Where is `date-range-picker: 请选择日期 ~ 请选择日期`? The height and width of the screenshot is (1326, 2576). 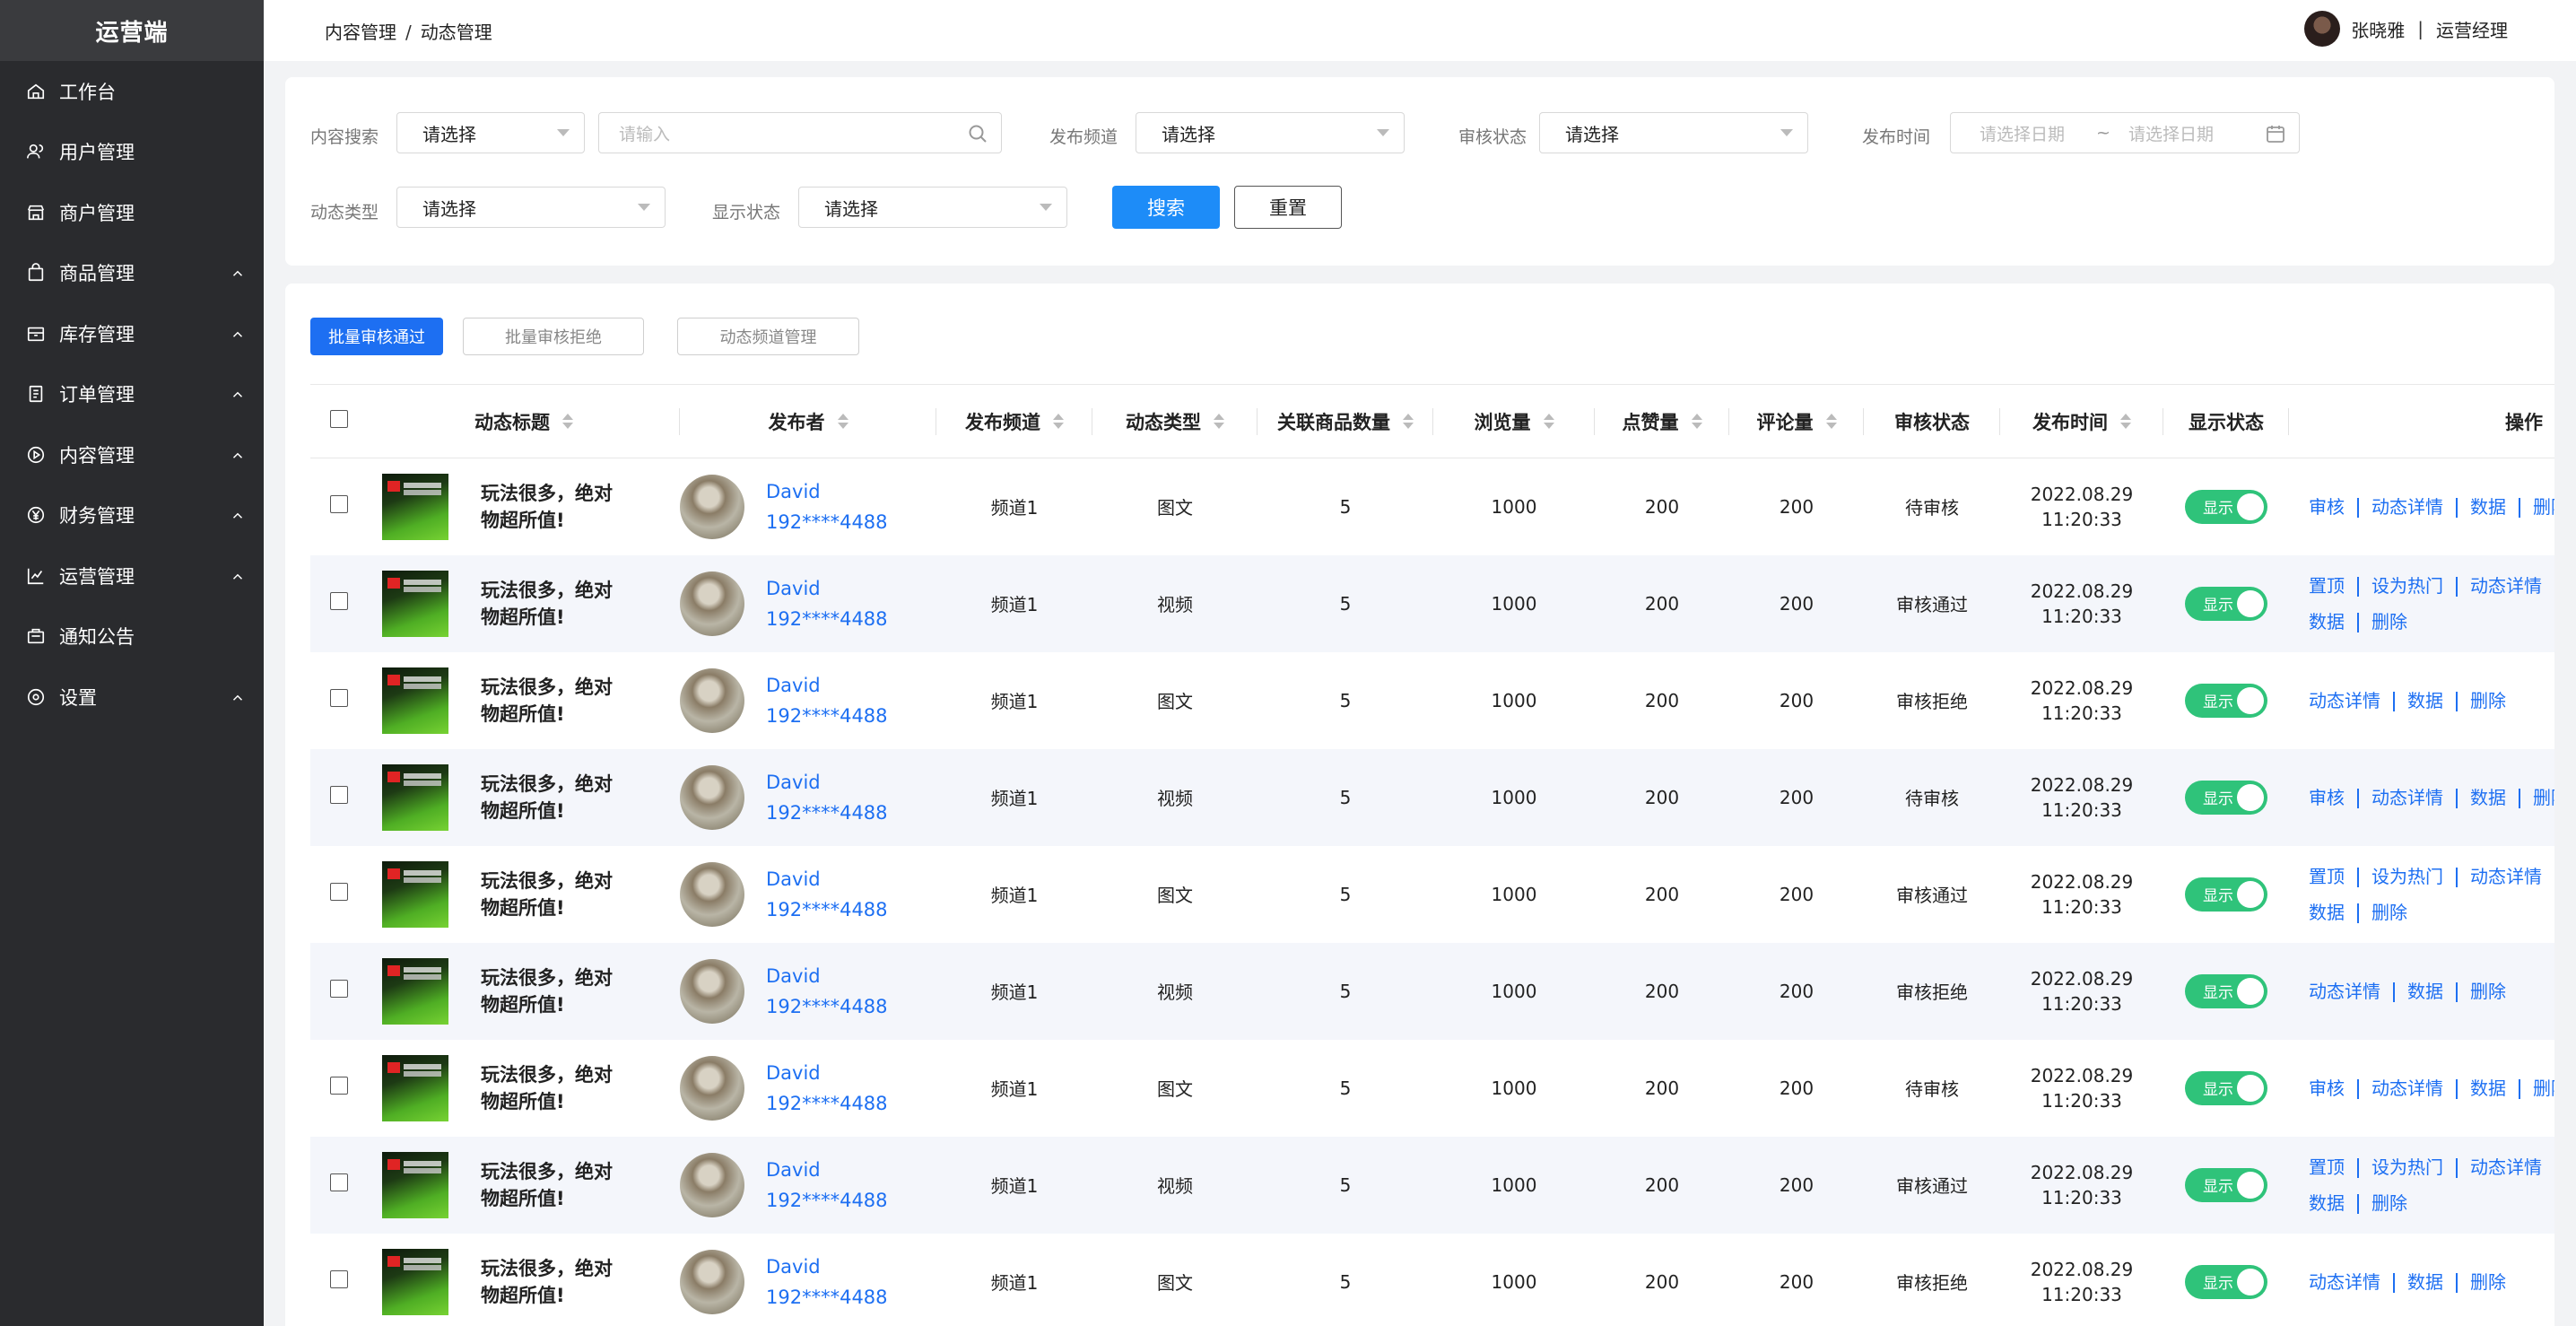 date-range-picker: 请选择日期 ~ 请选择日期 is located at coordinates (2125, 132).